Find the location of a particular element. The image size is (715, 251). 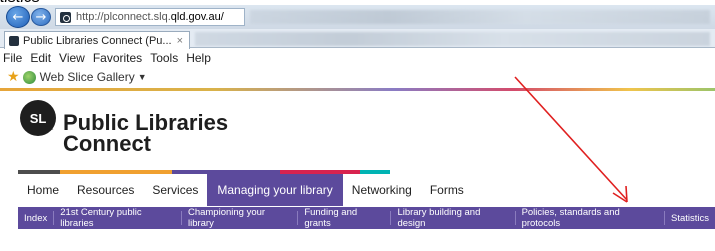

forward-arrow-icon: → is located at coordinates (41, 17).